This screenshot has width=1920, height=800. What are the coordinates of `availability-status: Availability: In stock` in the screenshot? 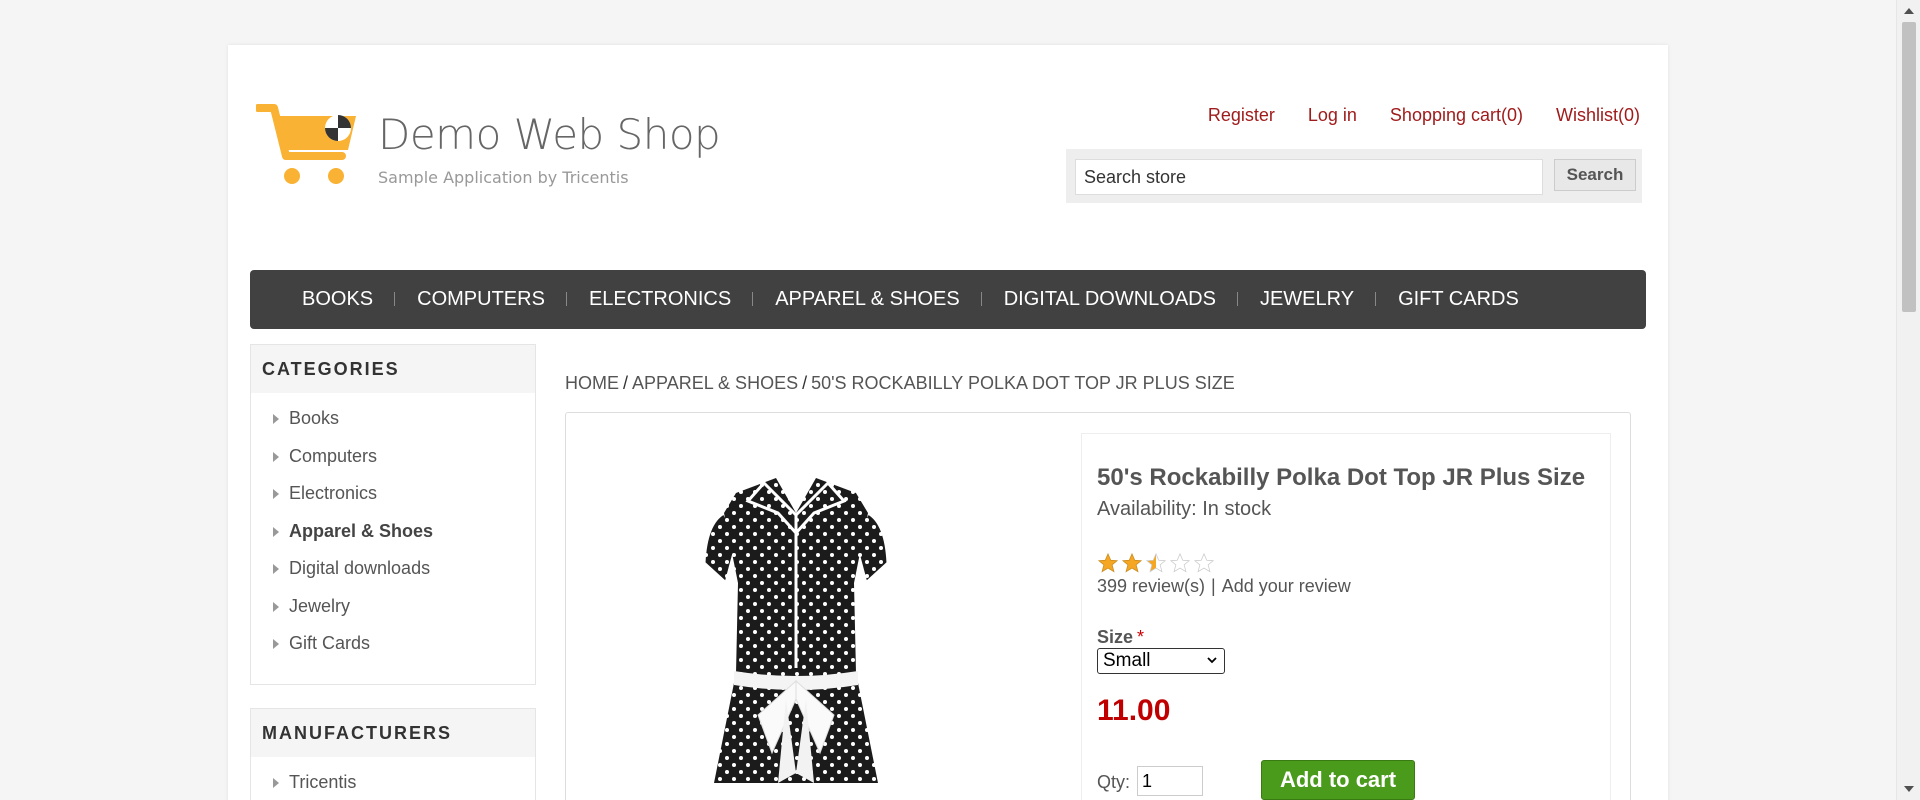 It's located at (1184, 509).